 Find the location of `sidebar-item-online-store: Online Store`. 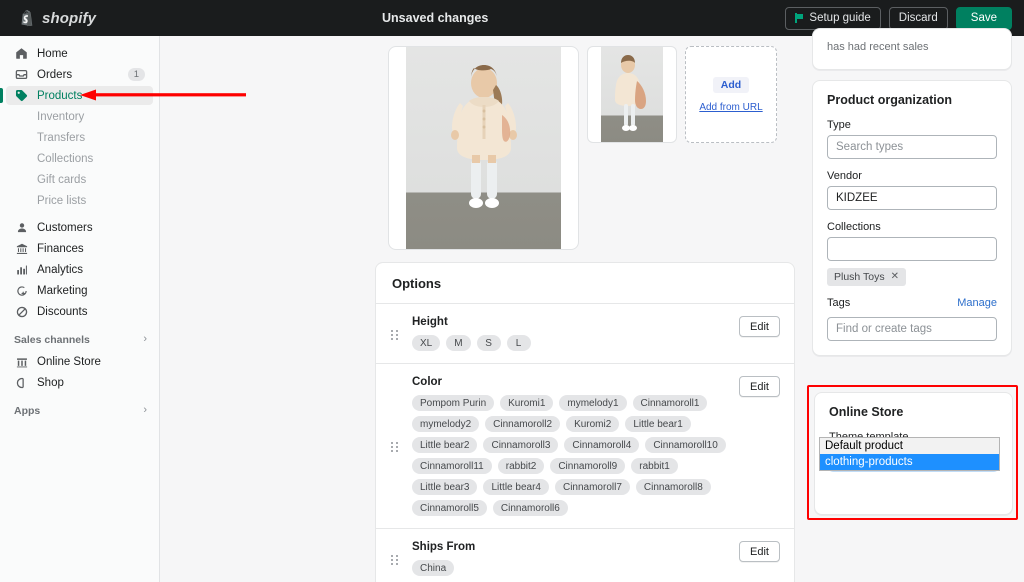

sidebar-item-online-store: Online Store is located at coordinates (79, 361).